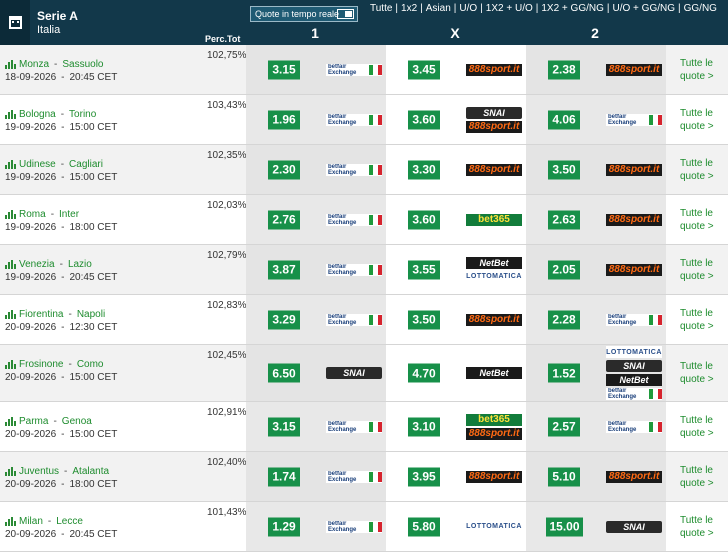 This screenshot has height=554, width=728. Describe the element at coordinates (564, 319) in the screenshot. I see `odd-button-2: 2.28` at that location.